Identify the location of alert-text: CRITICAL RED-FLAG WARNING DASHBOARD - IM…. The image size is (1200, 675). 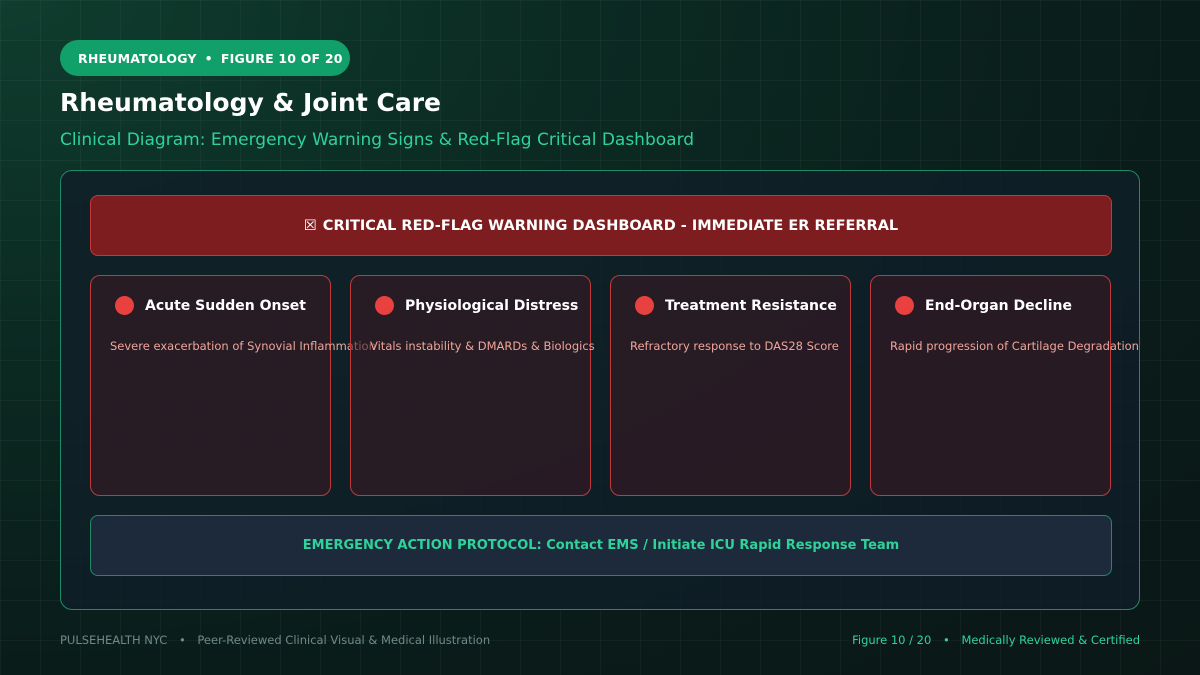
(610, 225).